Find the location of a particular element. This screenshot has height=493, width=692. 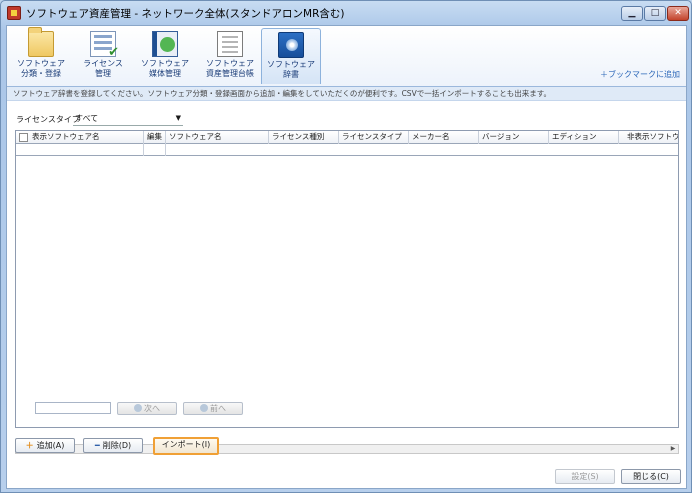

add-button: ＋追加(A) is located at coordinates (45, 445).